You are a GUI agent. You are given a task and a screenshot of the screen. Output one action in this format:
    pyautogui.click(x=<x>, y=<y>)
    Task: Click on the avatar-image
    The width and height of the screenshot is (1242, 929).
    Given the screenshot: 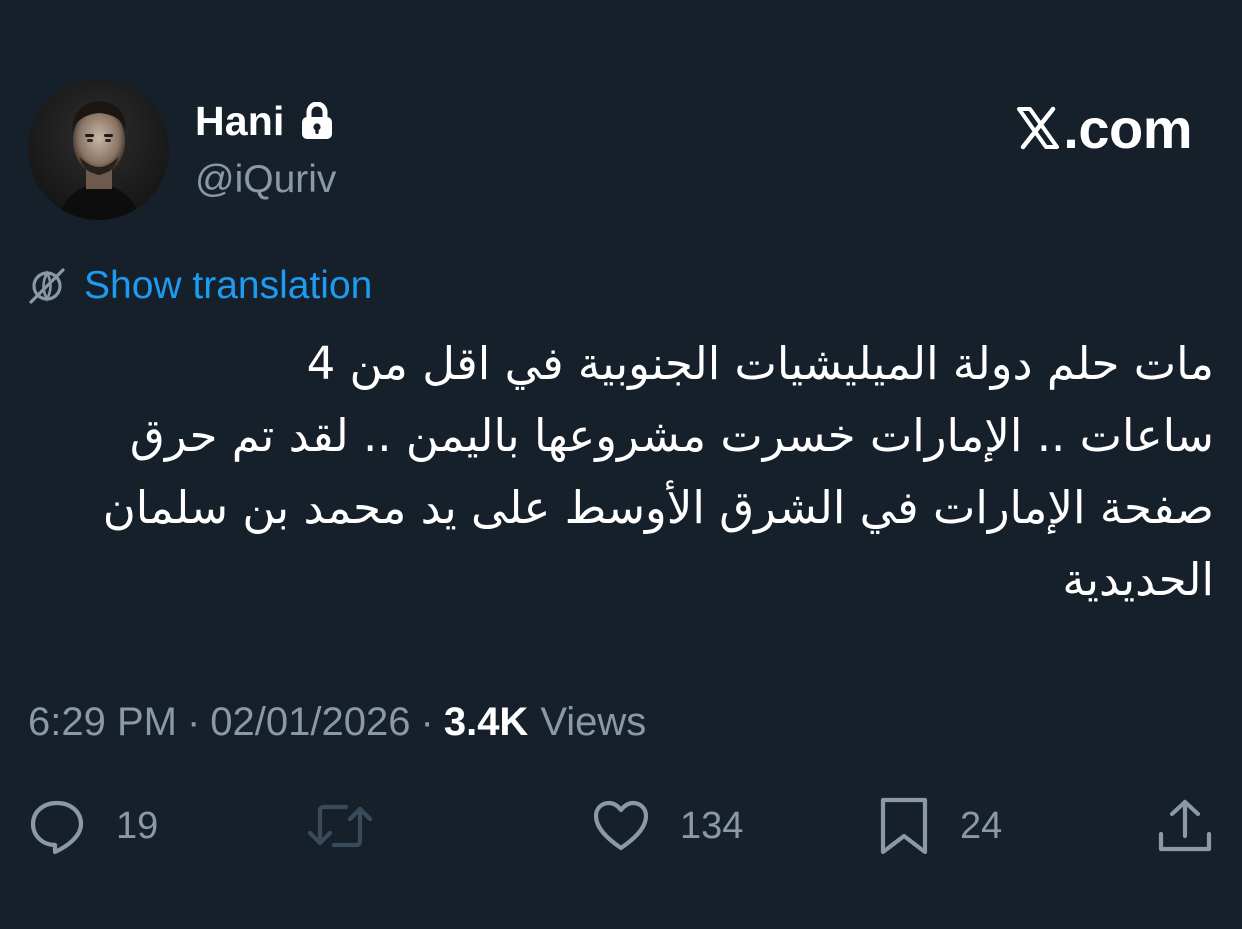 What is the action you would take?
    pyautogui.click(x=98, y=149)
    